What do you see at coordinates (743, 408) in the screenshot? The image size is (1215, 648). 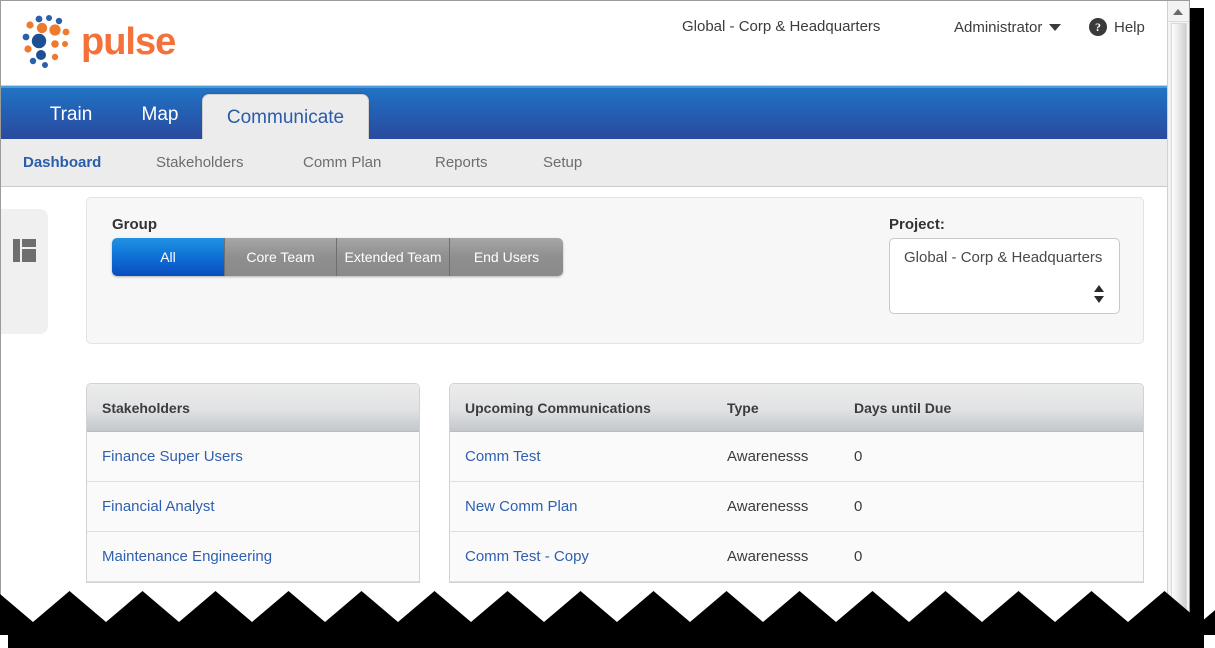 I see `column-header-type: Type` at bounding box center [743, 408].